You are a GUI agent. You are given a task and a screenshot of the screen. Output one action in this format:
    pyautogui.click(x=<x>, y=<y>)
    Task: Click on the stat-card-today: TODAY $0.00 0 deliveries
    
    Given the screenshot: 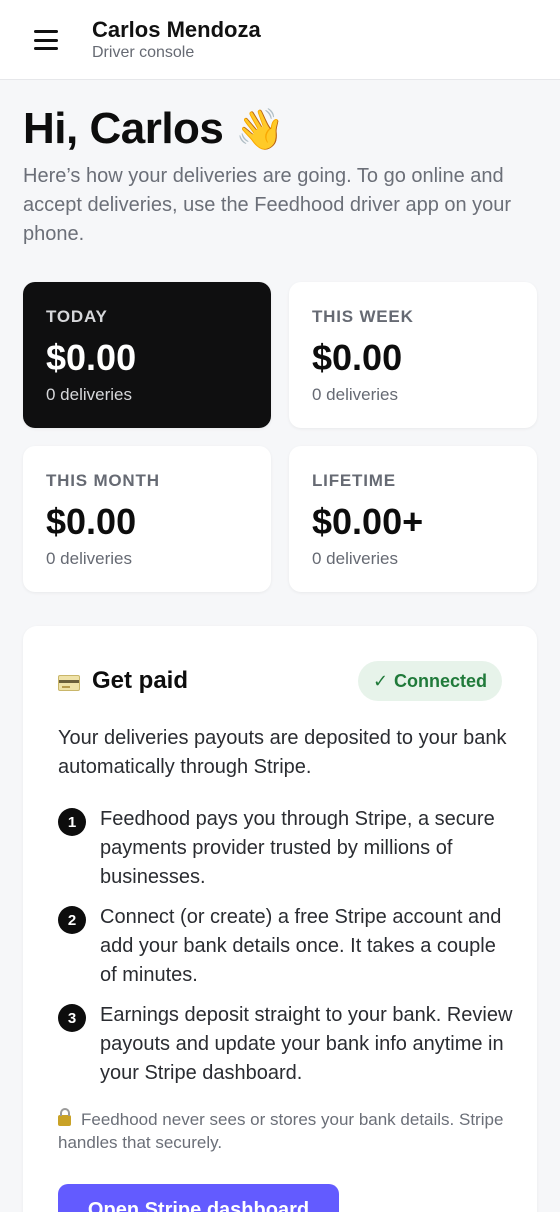 What is the action you would take?
    pyautogui.click(x=147, y=355)
    